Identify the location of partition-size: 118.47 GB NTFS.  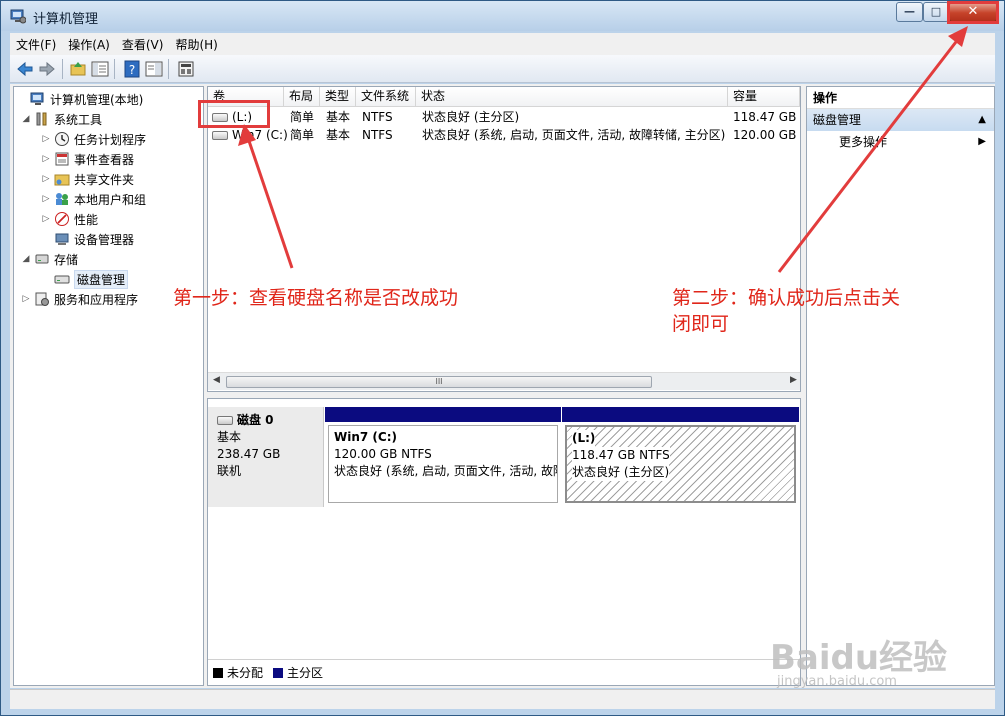
(621, 455).